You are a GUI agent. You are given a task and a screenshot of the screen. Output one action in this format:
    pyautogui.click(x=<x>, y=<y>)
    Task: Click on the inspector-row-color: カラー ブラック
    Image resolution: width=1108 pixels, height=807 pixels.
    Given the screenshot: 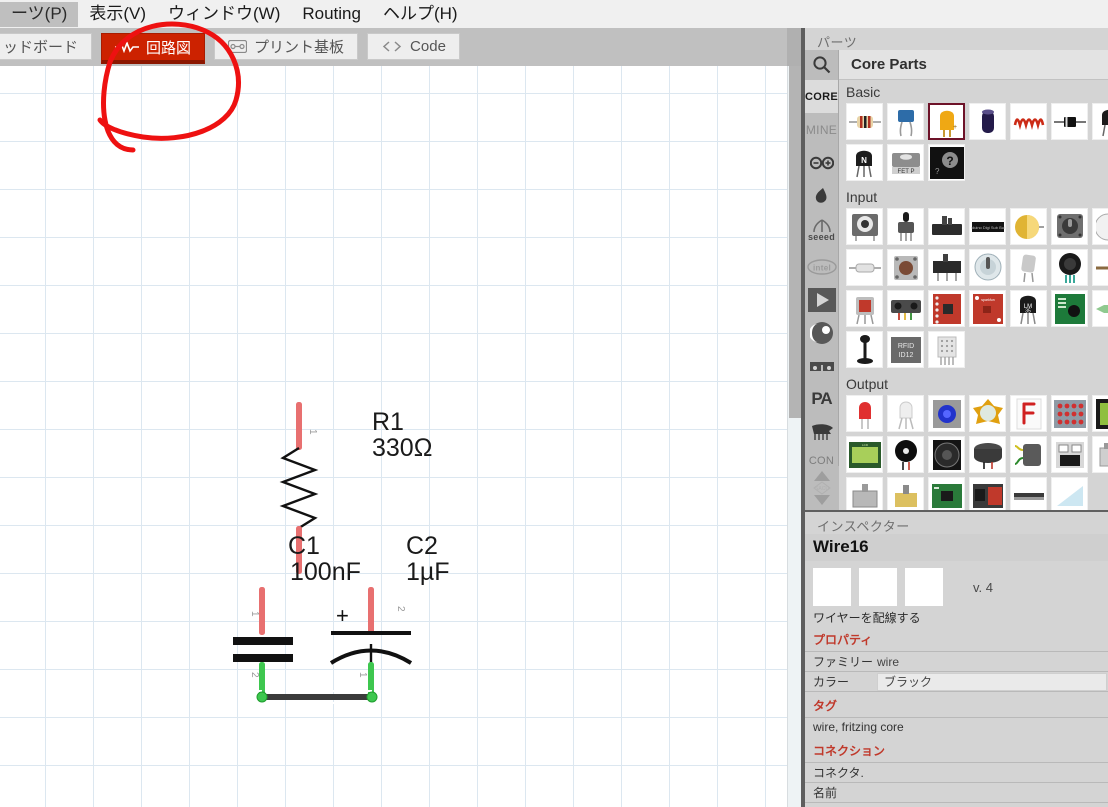 What is the action you would take?
    pyautogui.click(x=956, y=682)
    